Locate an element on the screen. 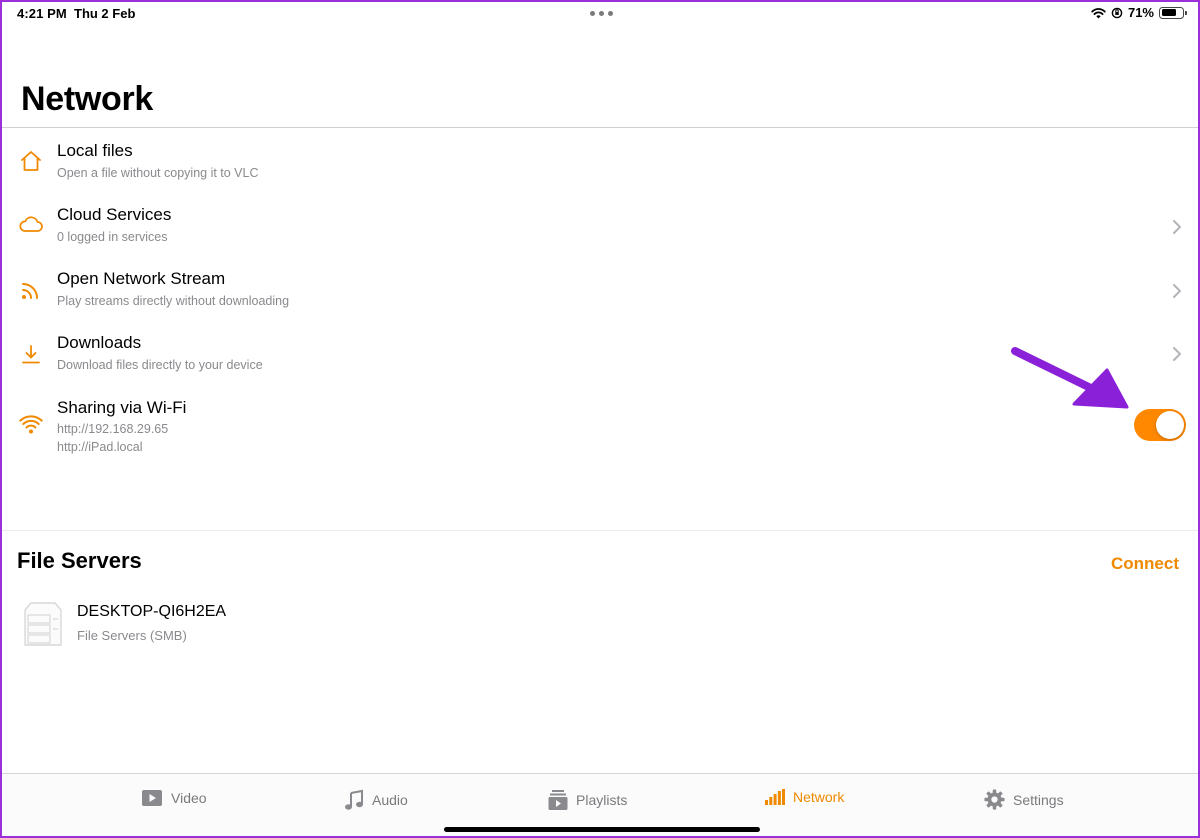  tab-label: Playlists is located at coordinates (602, 800).